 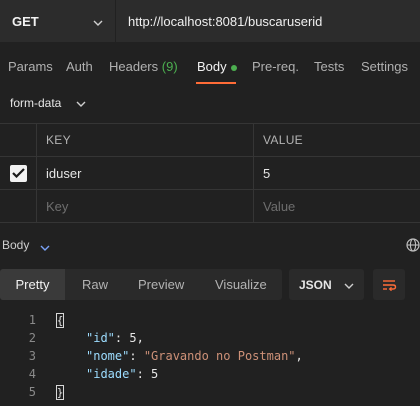 I want to click on line-number: 3, so click(x=32, y=356).